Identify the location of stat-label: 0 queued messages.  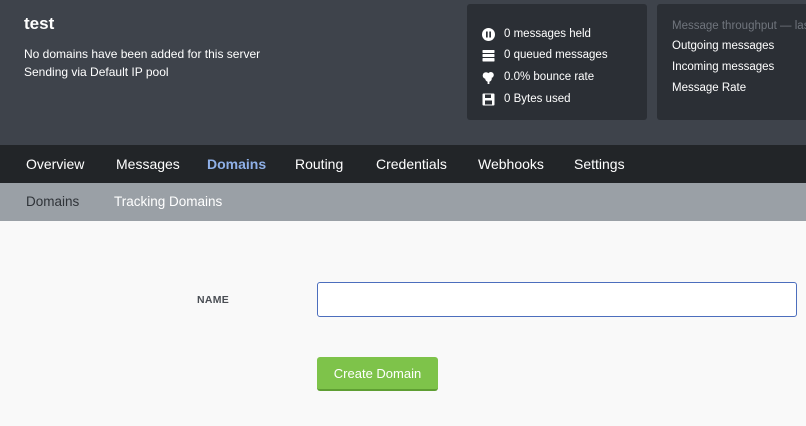
(556, 55).